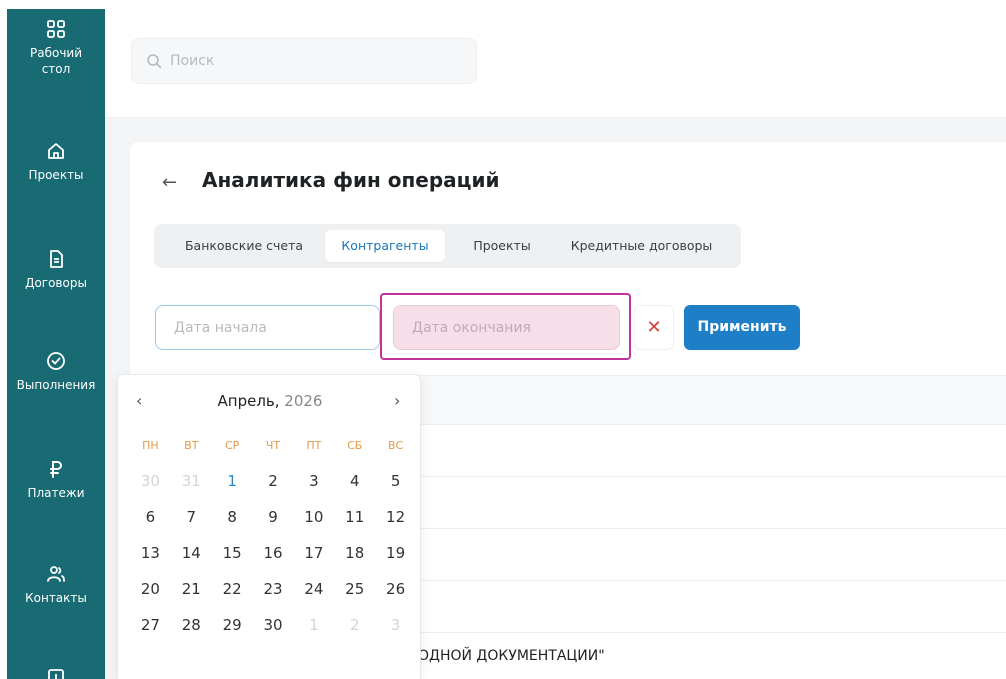 This screenshot has width=1006, height=679. I want to click on tab-credit-agreements: Кредитные договоры, so click(641, 246).